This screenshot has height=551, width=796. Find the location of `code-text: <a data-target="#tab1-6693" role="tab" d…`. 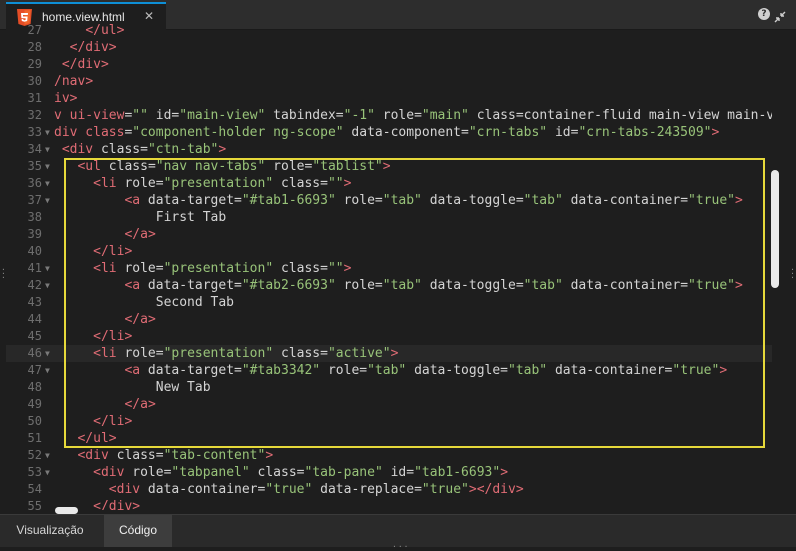

code-text: <a data-target="#tab1-6693" role="tab" d… is located at coordinates (433, 200).